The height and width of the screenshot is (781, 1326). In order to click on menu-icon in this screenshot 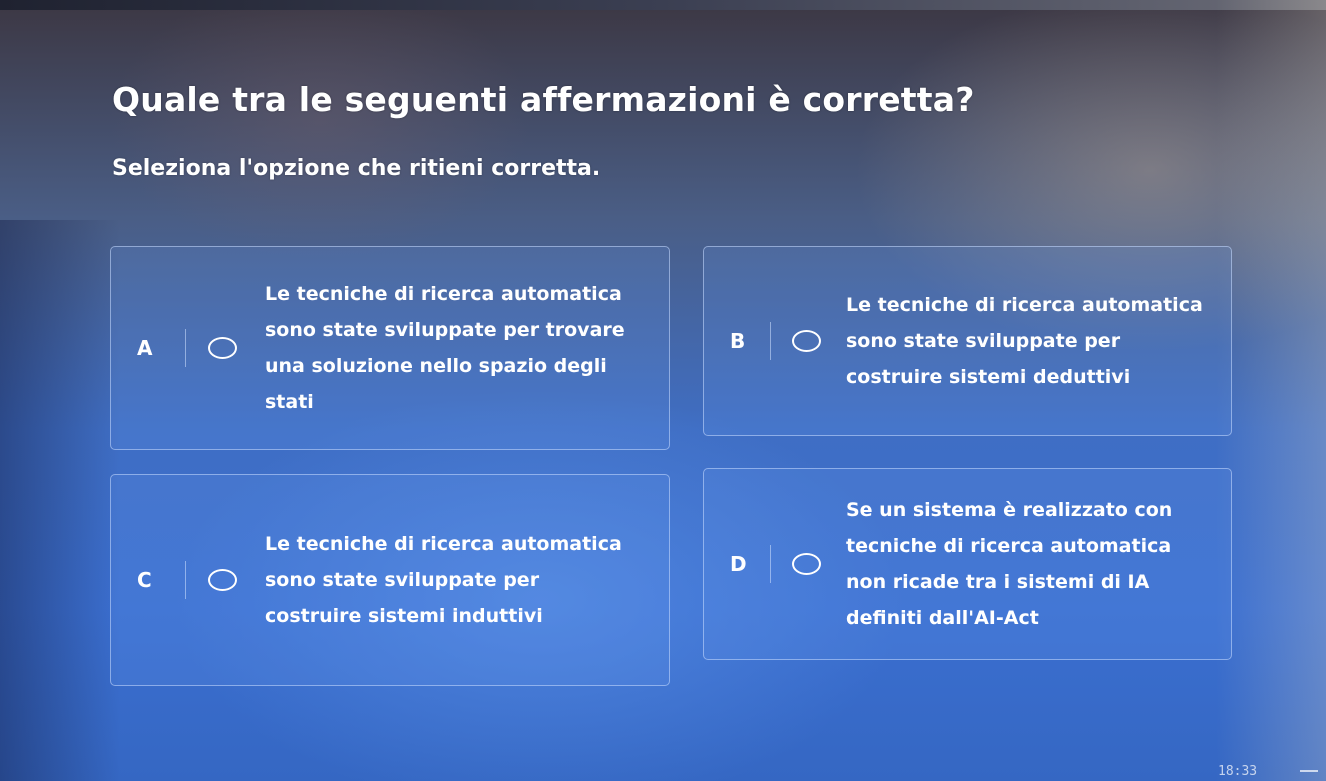, I will do `click(1309, 774)`.